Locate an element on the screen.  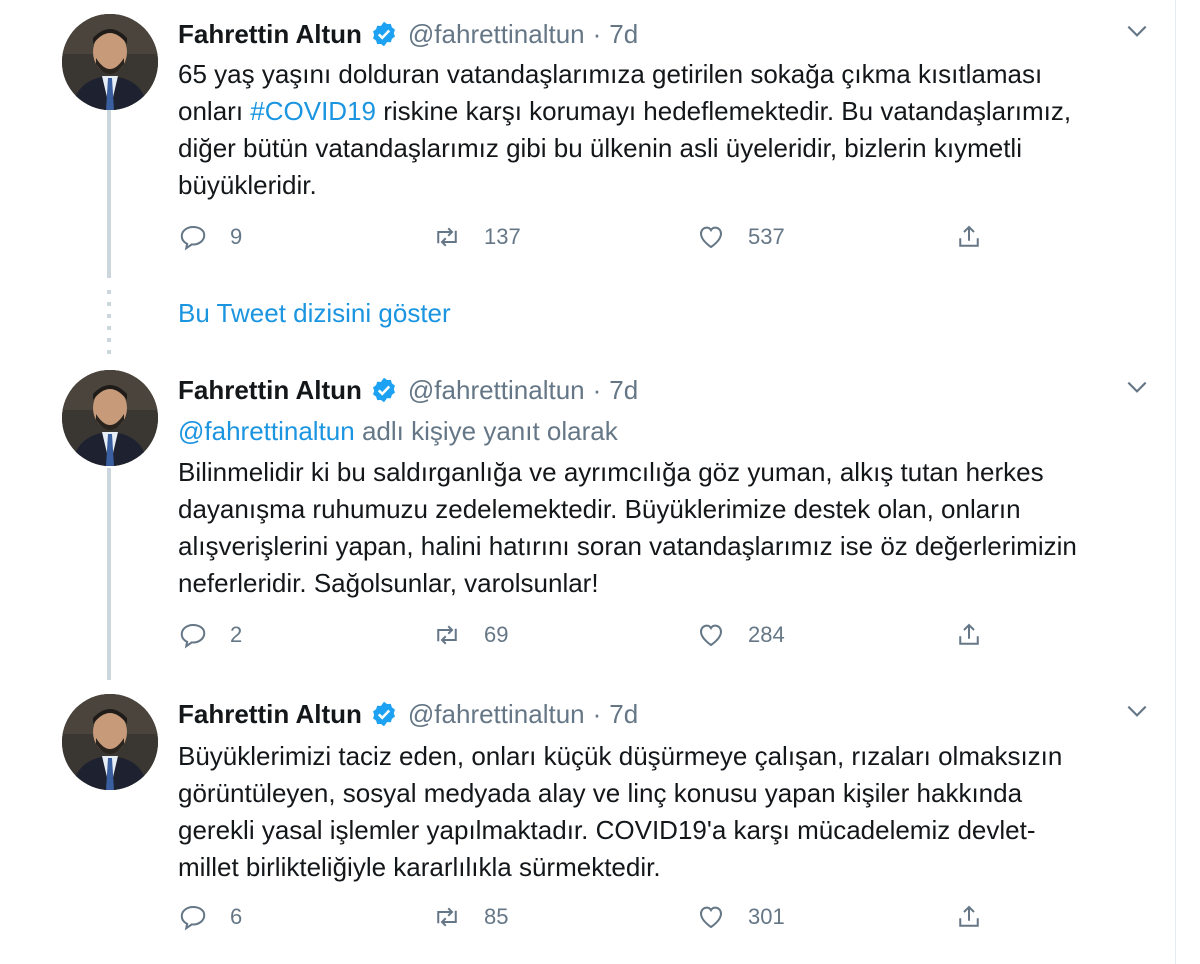
retweet-count: 137 is located at coordinates (502, 236).